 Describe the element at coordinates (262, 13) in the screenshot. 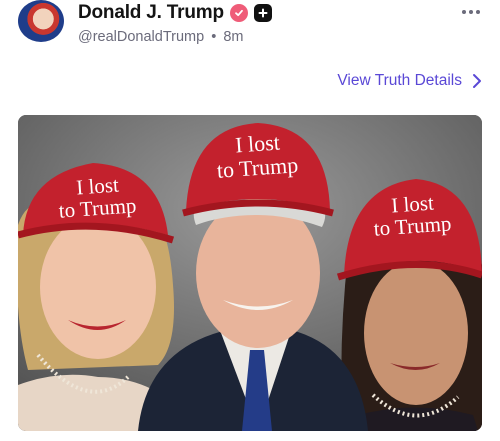

I see `plus-badge-icon` at that location.